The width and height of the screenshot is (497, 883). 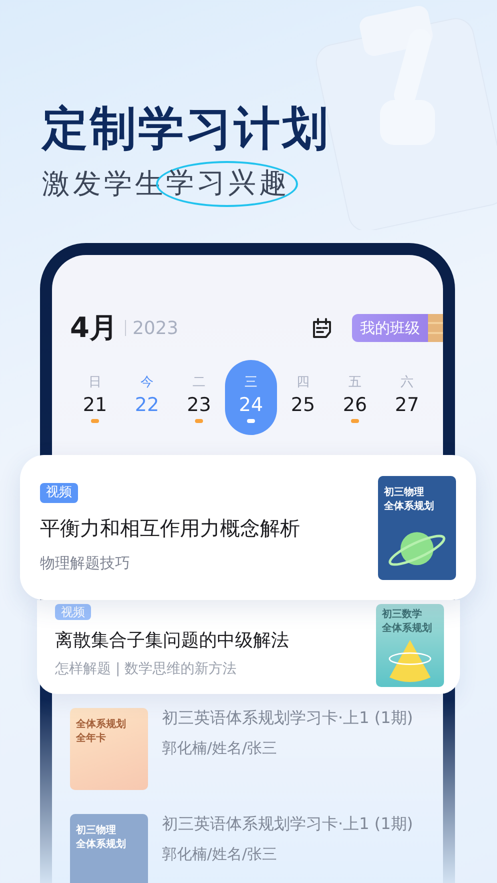 I want to click on day-cell: 日 21, so click(x=95, y=397).